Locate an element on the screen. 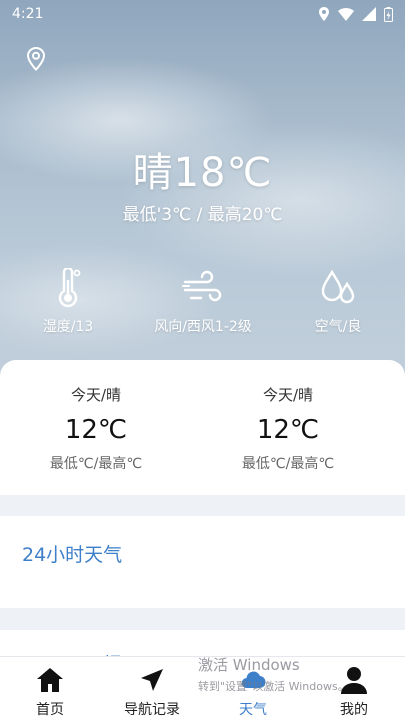  nav-mine: 我的 is located at coordinates (354, 692).